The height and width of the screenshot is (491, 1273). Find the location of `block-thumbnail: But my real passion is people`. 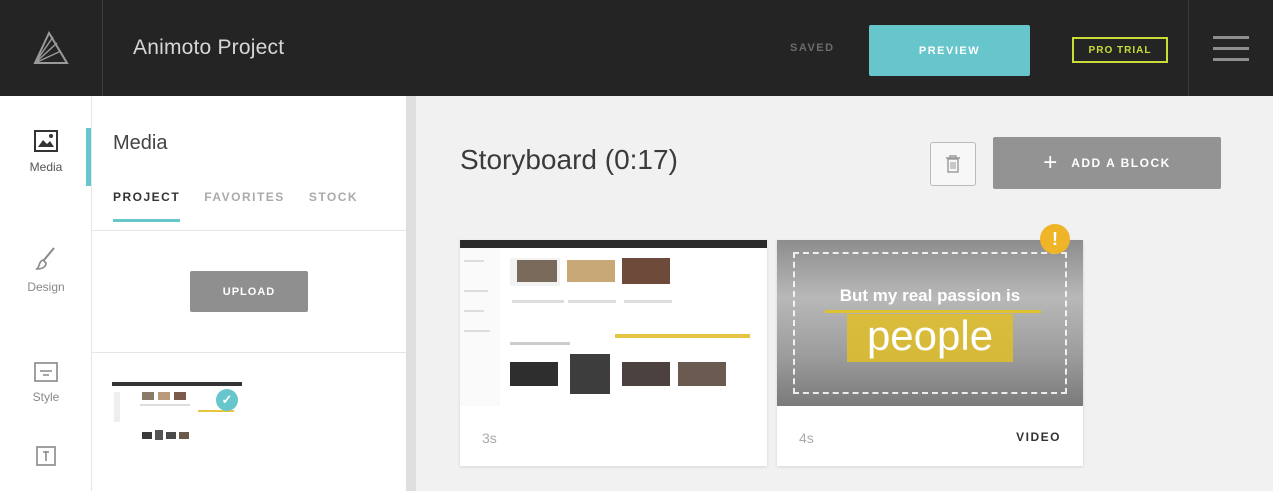

block-thumbnail: But my real passion is people is located at coordinates (930, 323).